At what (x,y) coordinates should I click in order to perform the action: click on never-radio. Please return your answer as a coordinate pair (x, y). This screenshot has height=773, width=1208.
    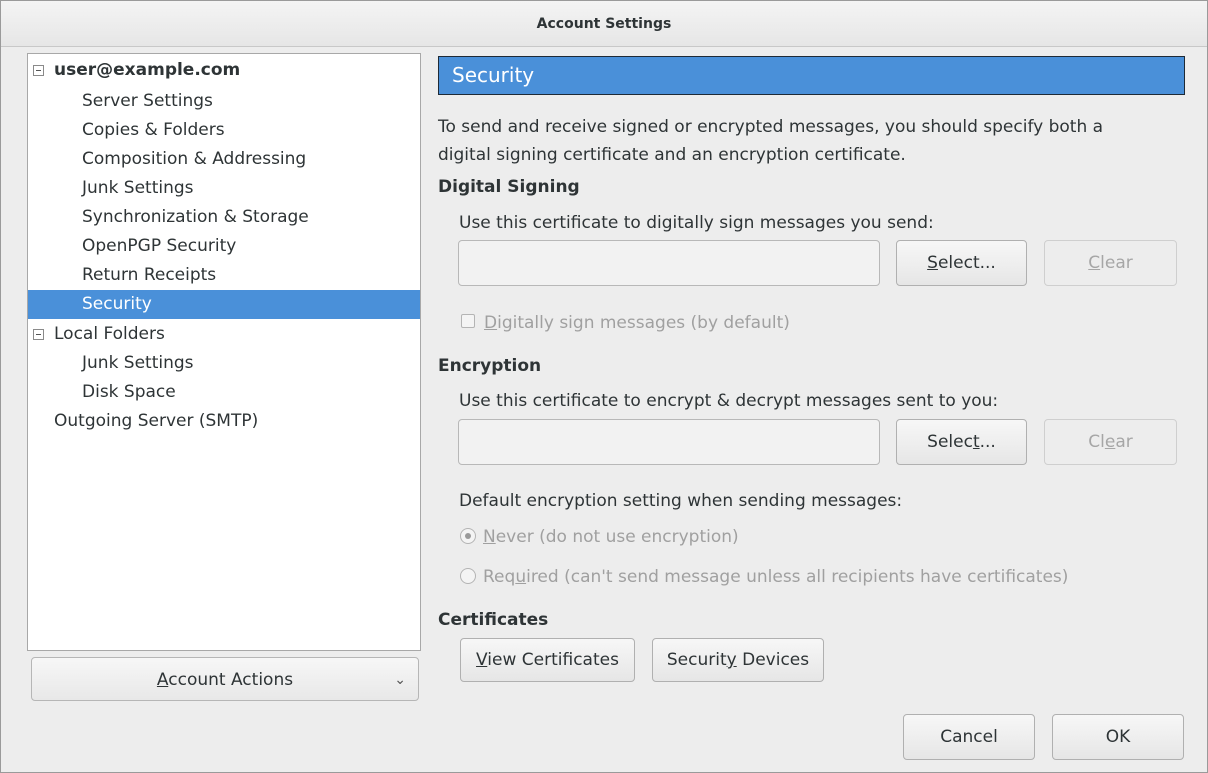
    Looking at the image, I should click on (468, 536).